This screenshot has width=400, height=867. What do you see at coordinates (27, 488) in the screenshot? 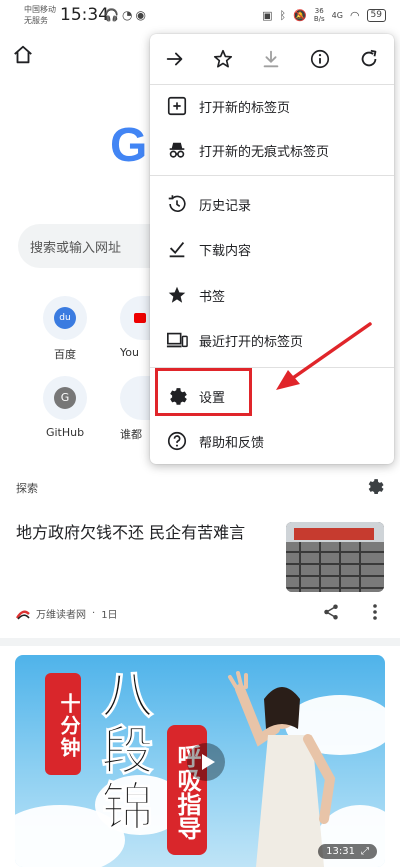
I see `feed-section-label: 探索` at bounding box center [27, 488].